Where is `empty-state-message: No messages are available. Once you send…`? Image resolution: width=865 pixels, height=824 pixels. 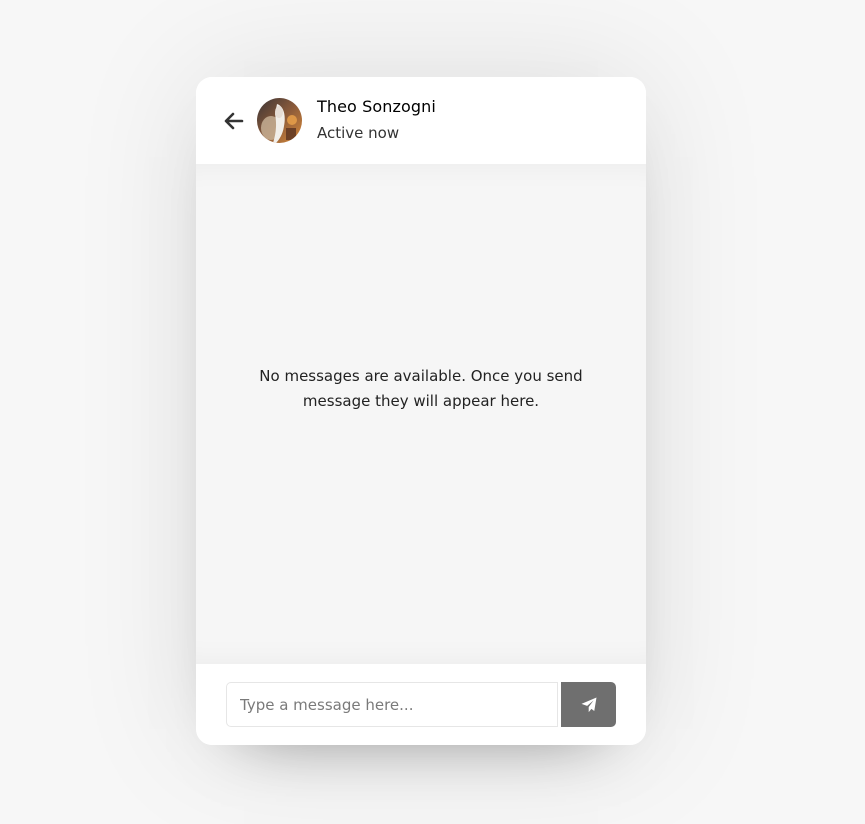 empty-state-message: No messages are available. Once you send… is located at coordinates (421, 389).